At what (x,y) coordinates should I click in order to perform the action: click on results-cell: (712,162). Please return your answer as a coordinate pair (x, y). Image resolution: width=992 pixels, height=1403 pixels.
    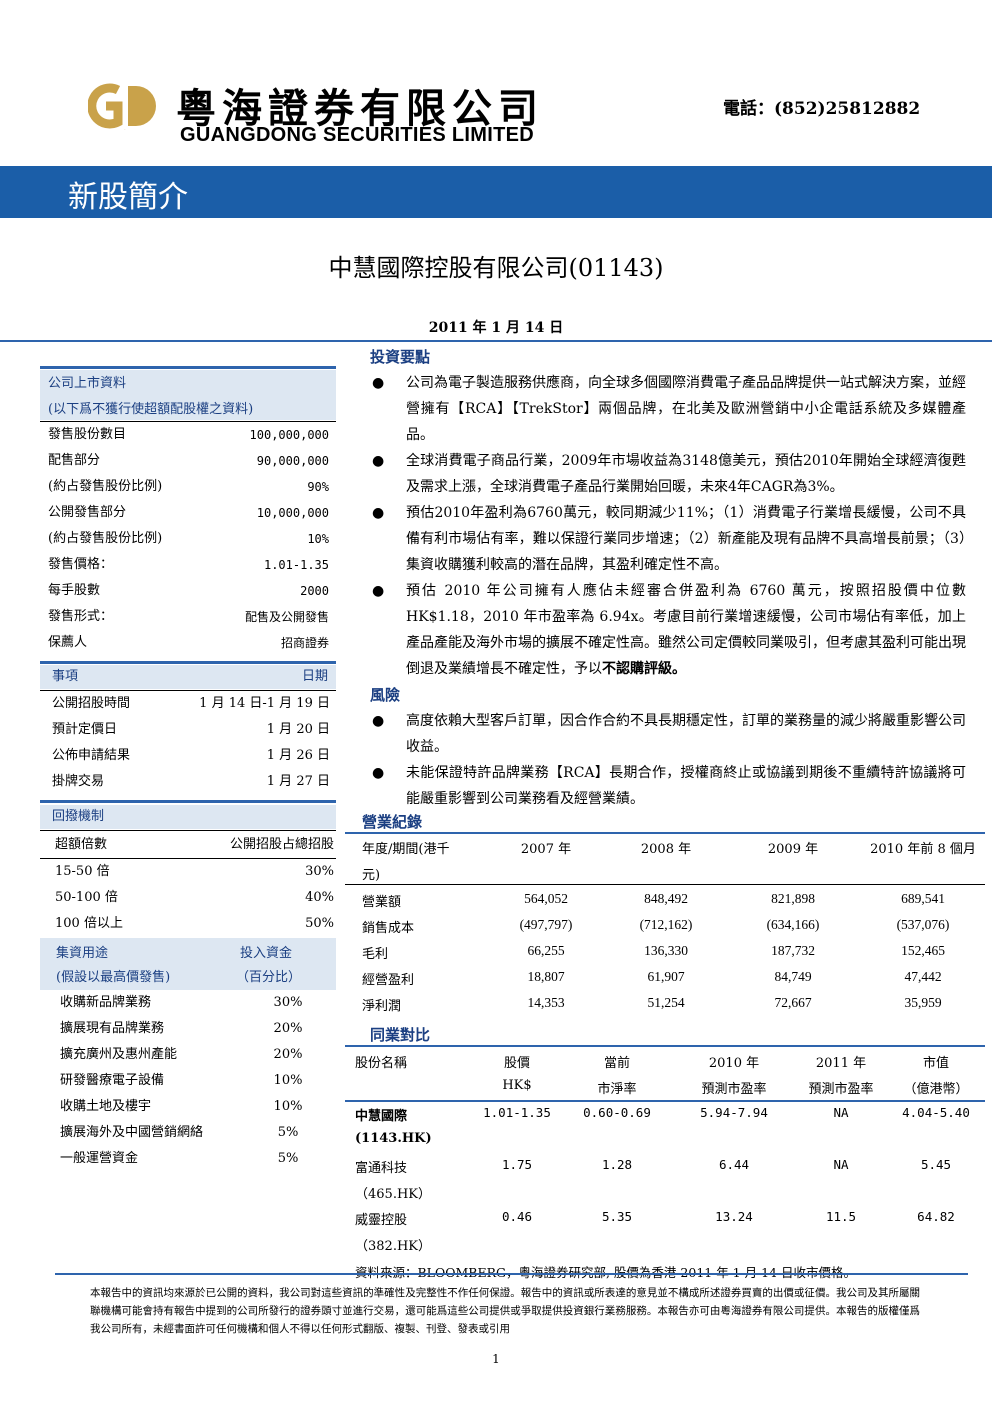
    Looking at the image, I should click on (666, 924).